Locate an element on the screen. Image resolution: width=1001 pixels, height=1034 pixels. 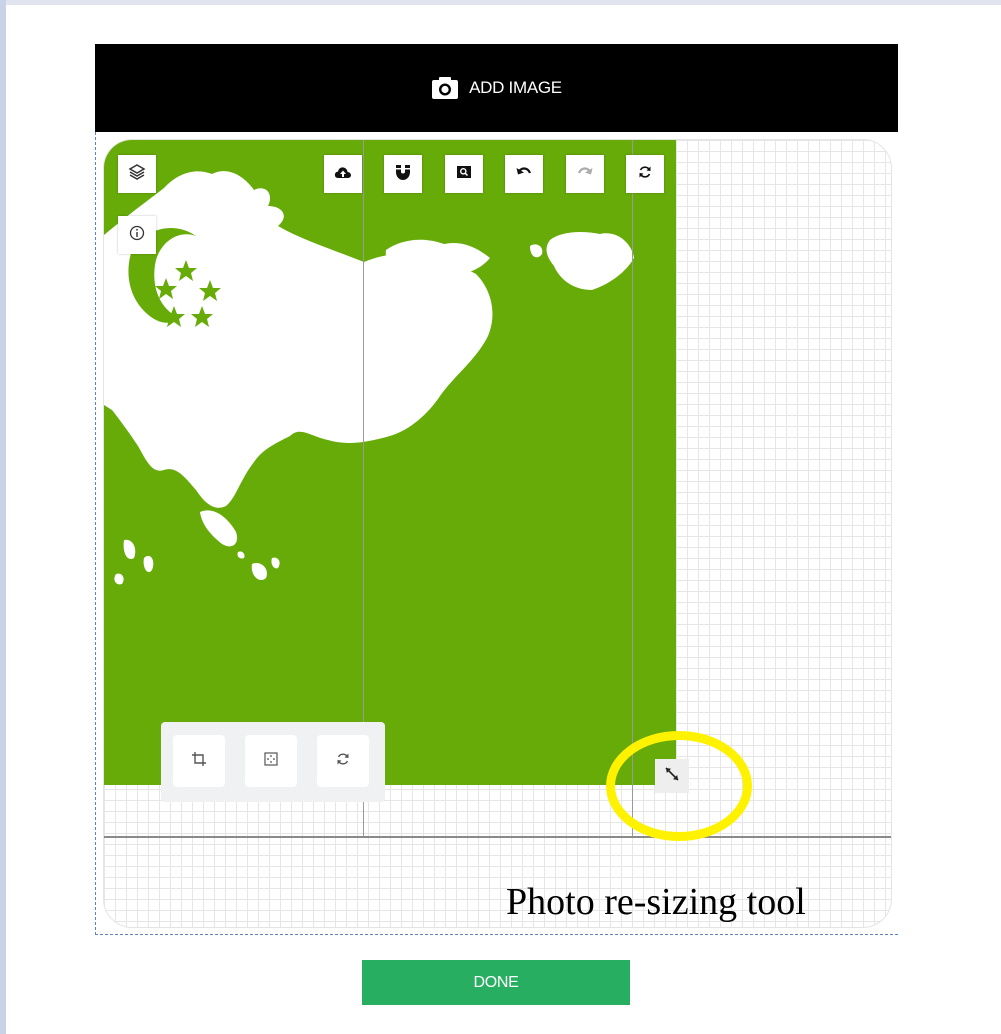
undo-button is located at coordinates (524, 174).